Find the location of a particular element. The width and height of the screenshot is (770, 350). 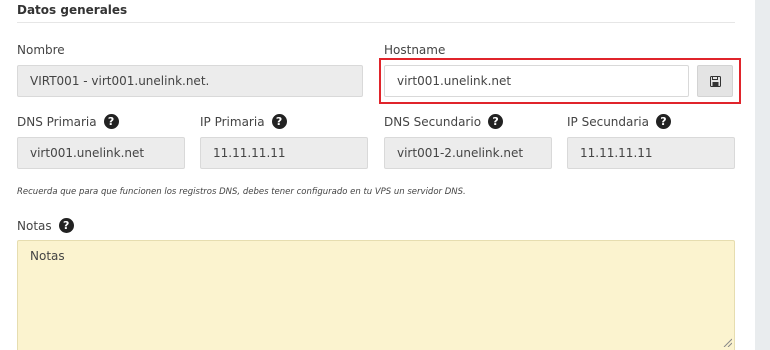

dns-primaria-field: virt001.unelink.net is located at coordinates (101, 153).